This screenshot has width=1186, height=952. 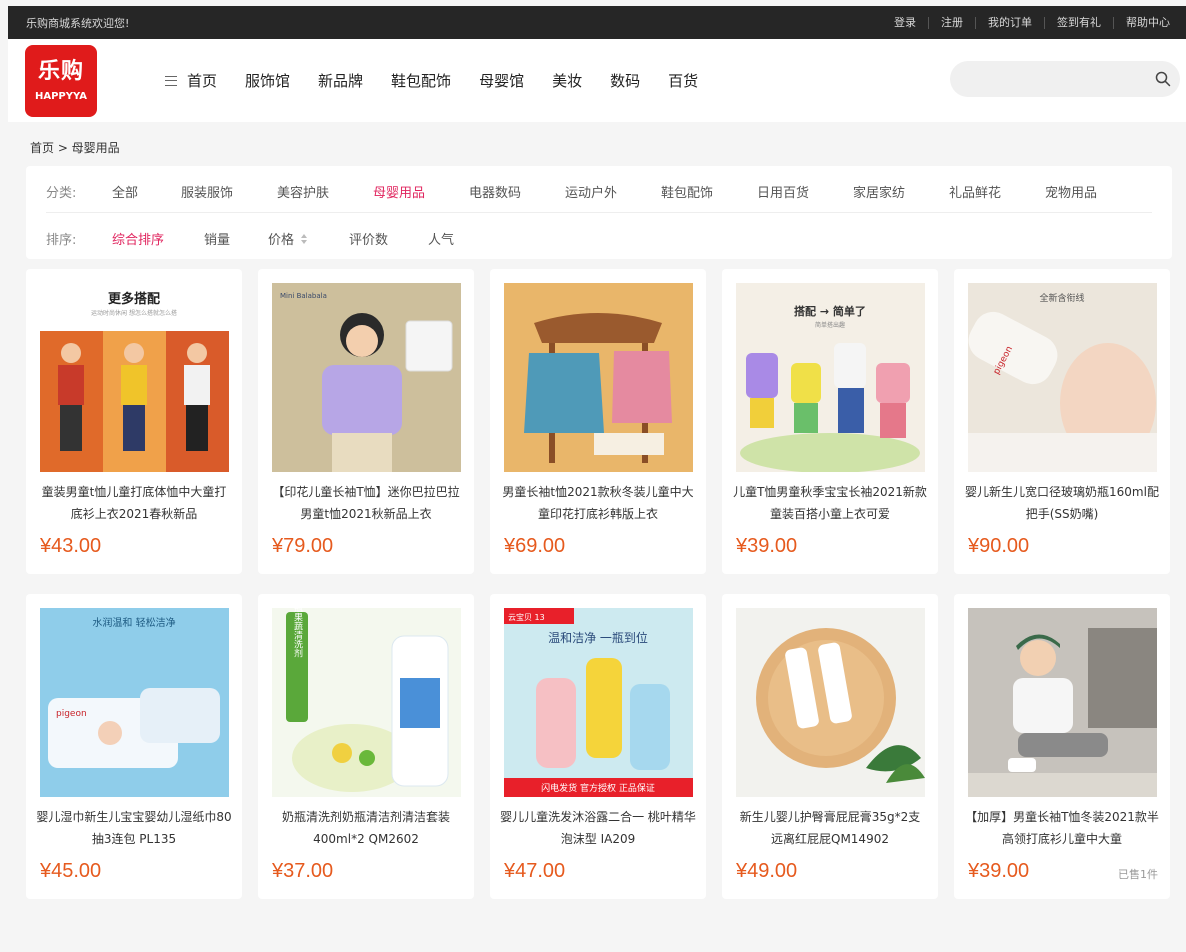 I want to click on welcome-text: 乐购商城系统欢迎您!, so click(x=78, y=23).